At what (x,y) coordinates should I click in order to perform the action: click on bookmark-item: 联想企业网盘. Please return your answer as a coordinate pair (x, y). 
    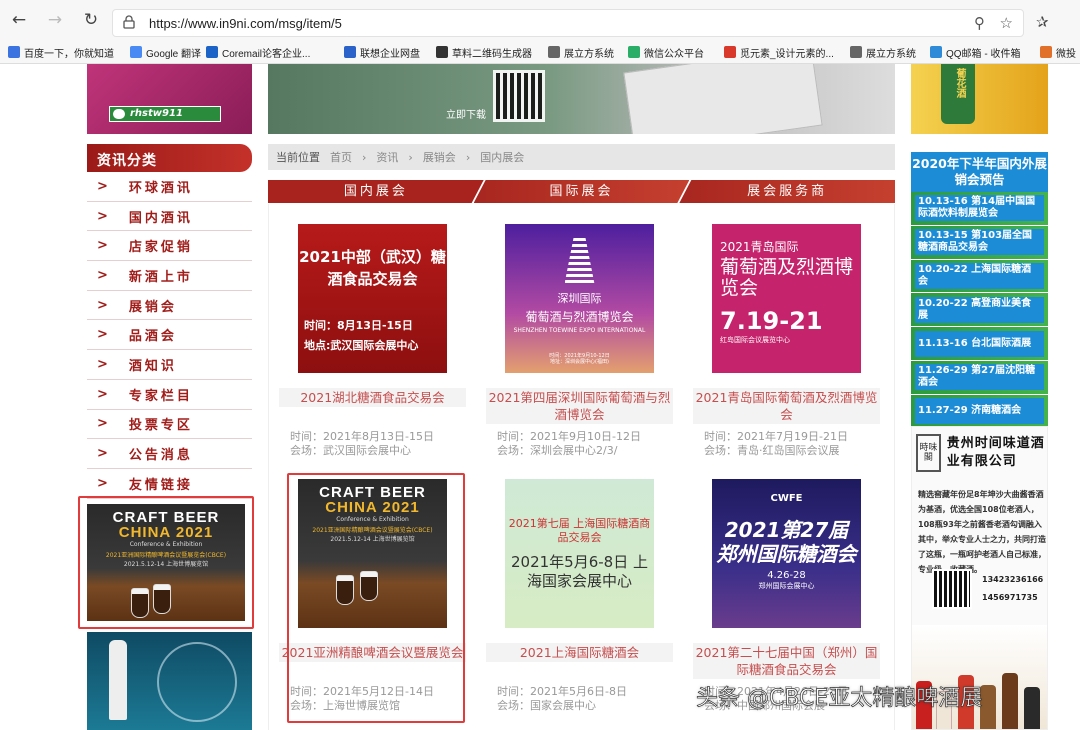
    Looking at the image, I should click on (382, 52).